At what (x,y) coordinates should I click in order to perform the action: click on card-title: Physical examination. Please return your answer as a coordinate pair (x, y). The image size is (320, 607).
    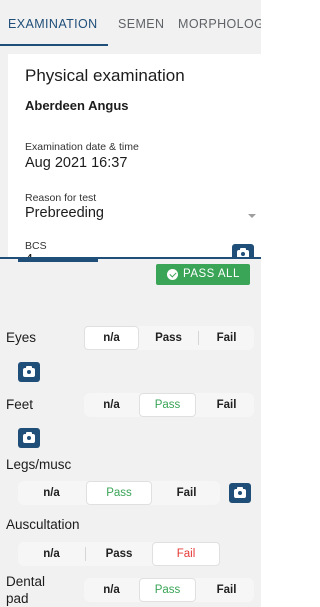
    Looking at the image, I should click on (105, 75).